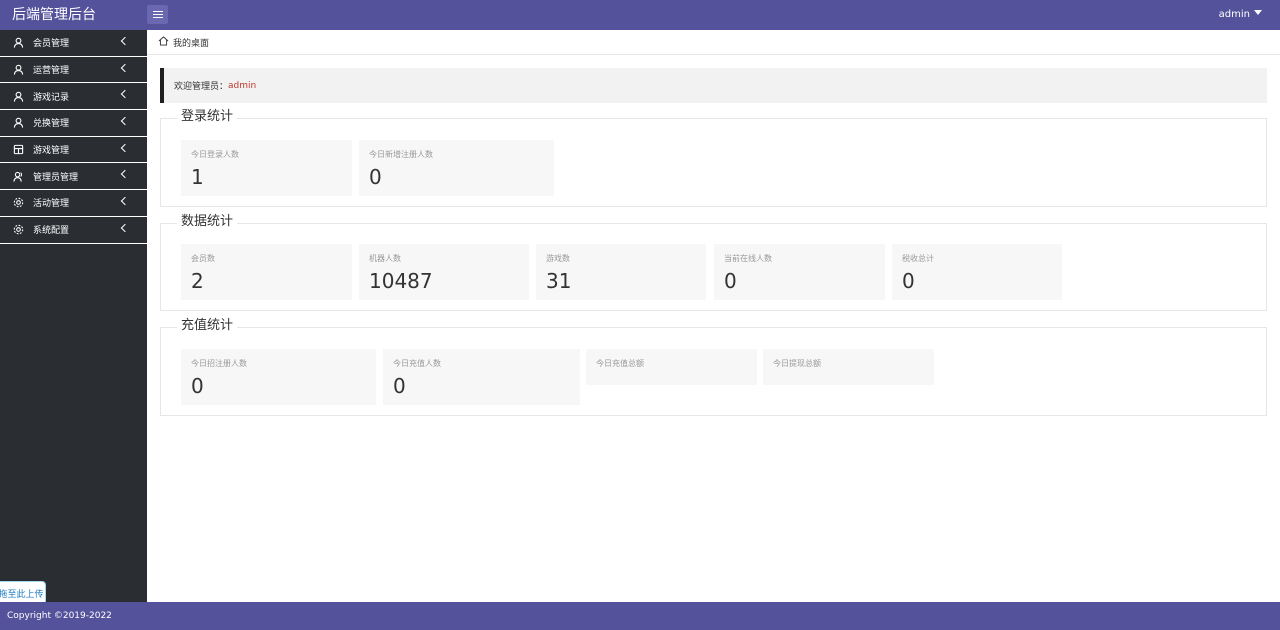  Describe the element at coordinates (163, 42) in the screenshot. I see `home-icon` at that location.